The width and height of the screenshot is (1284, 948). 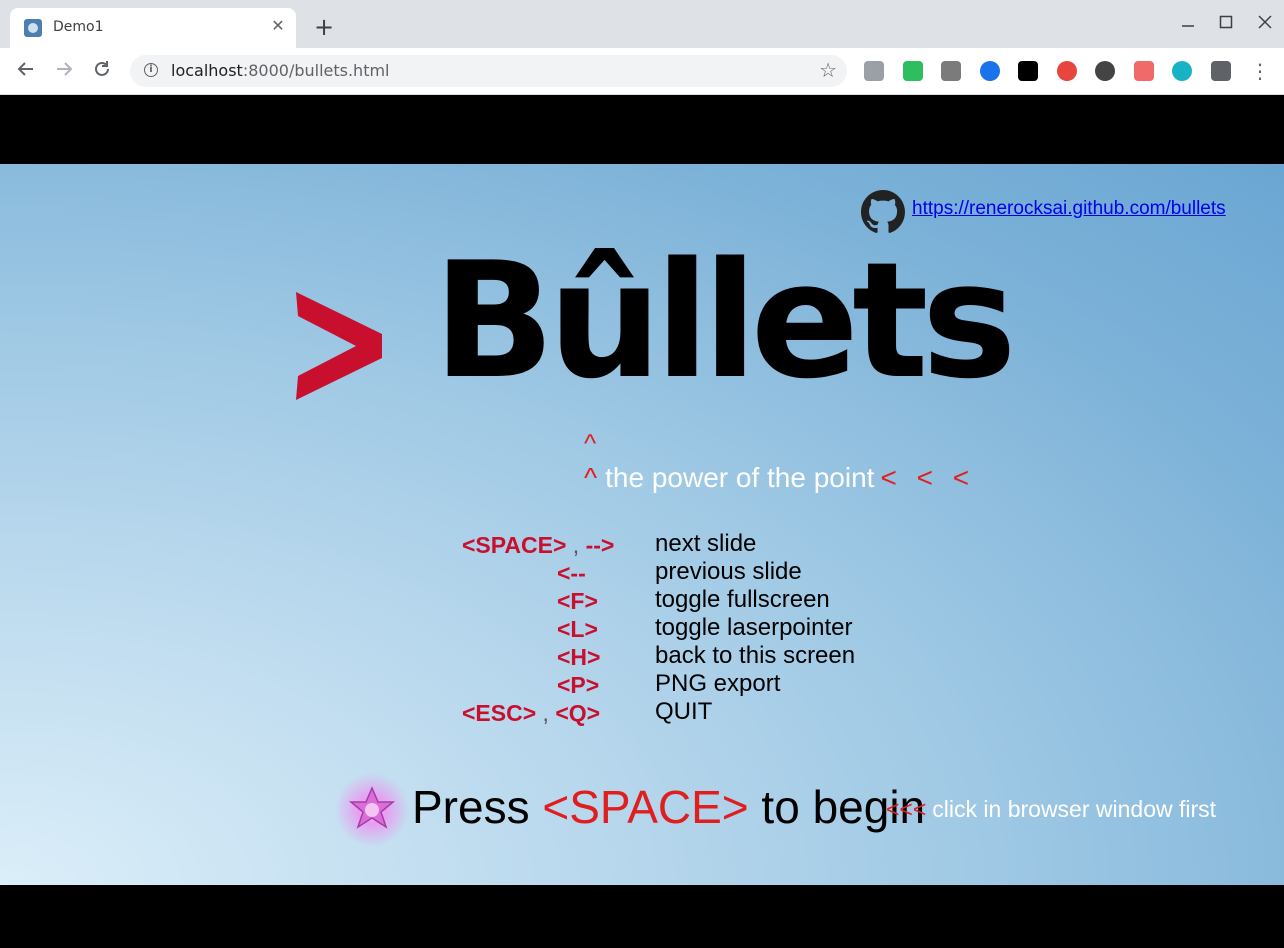 What do you see at coordinates (151, 70) in the screenshot?
I see `info-icon: i` at bounding box center [151, 70].